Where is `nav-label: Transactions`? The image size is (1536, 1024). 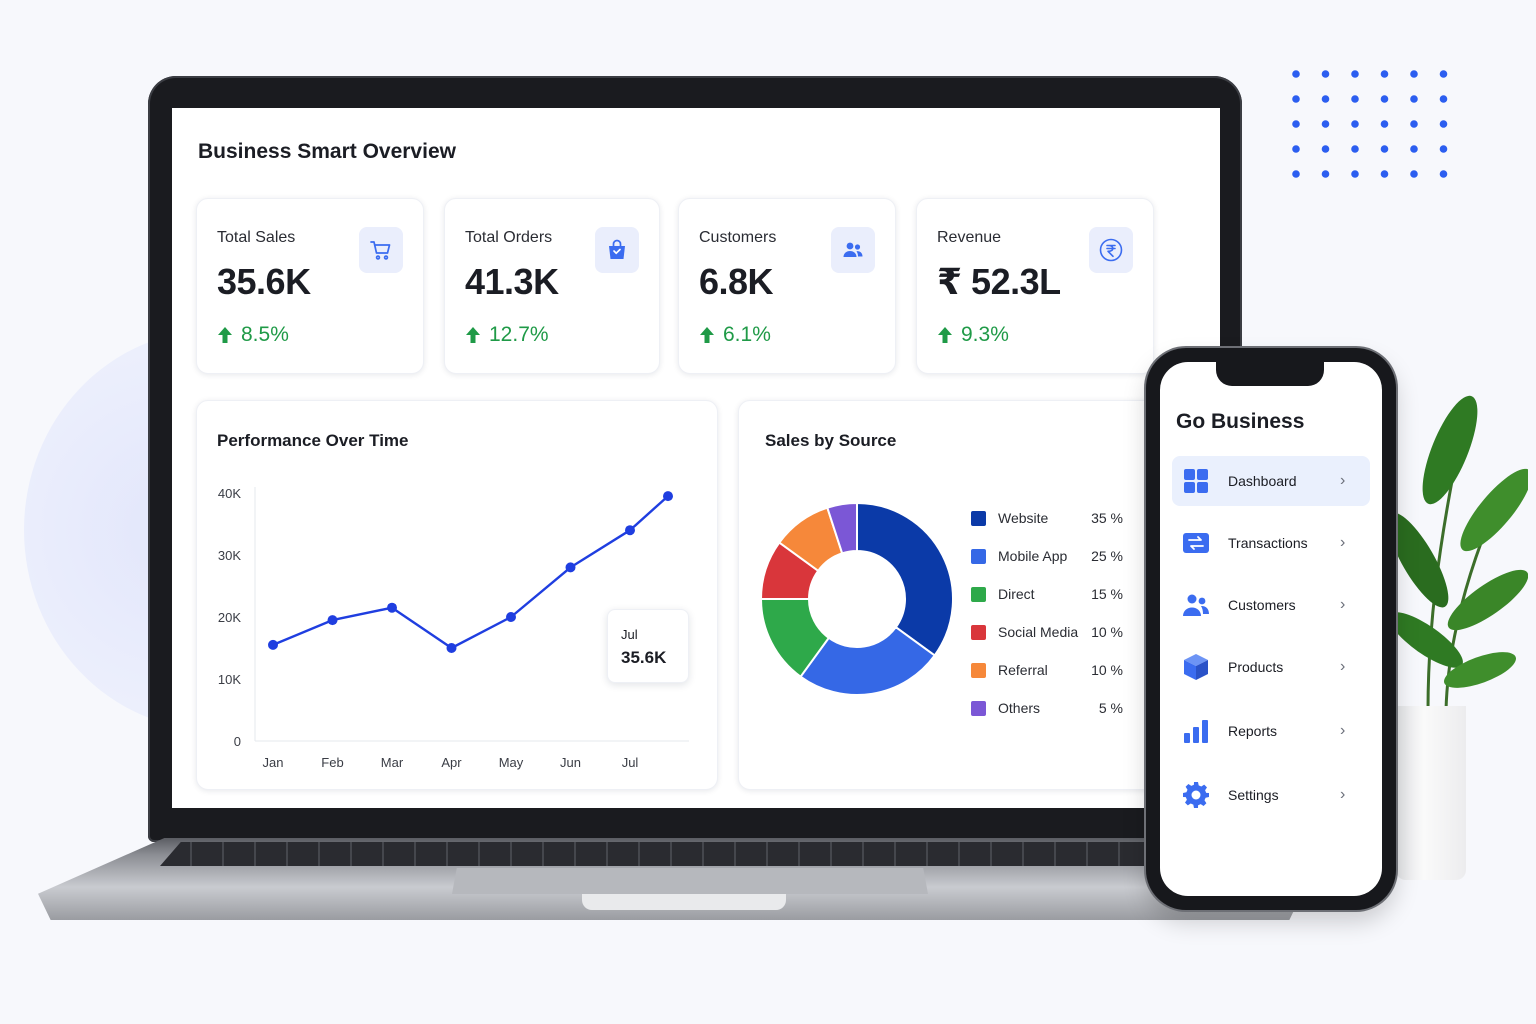
nav-label: Transactions is located at coordinates (1268, 543).